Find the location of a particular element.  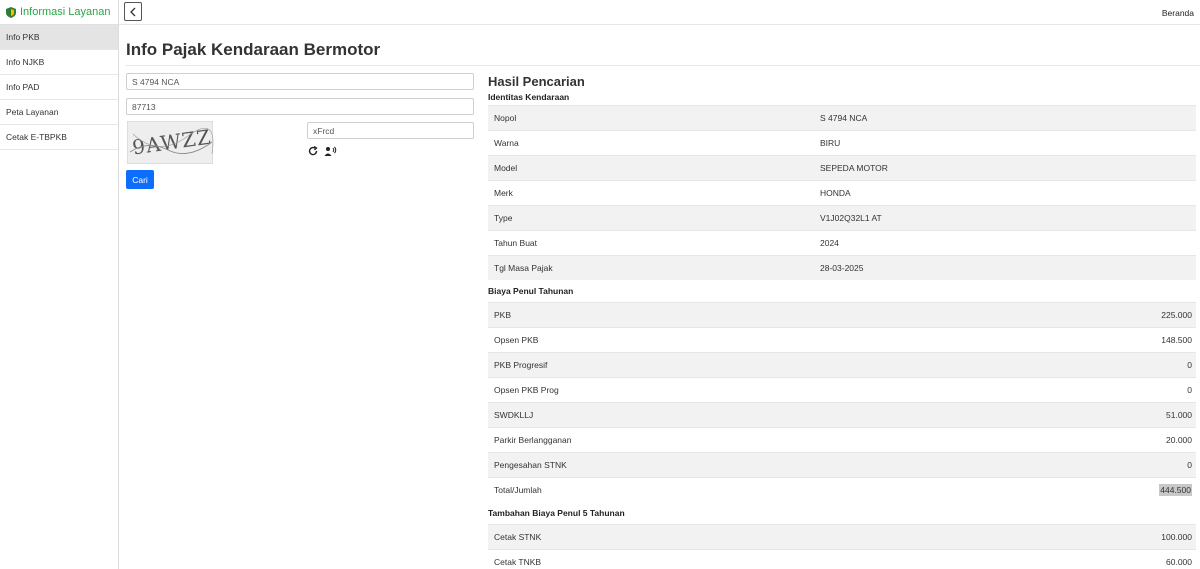

number-input: 87713 is located at coordinates (300, 106).